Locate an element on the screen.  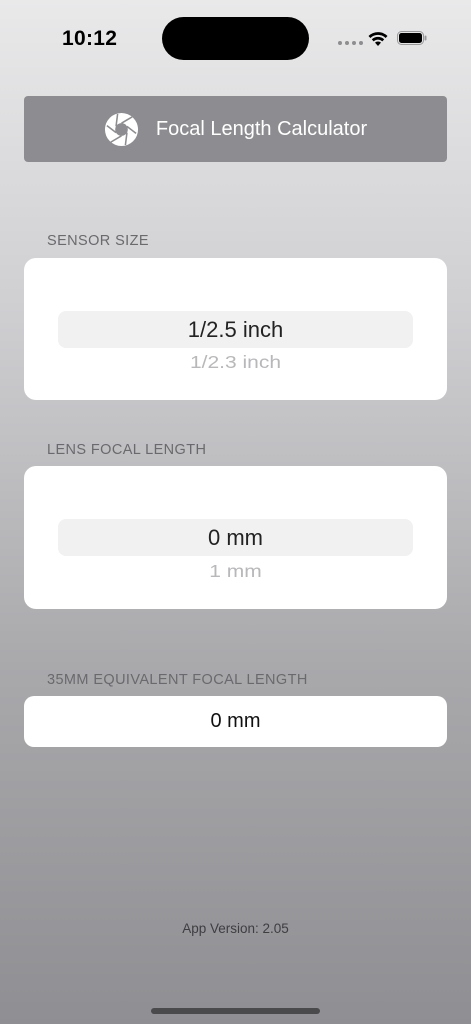
status-time: 10:12 is located at coordinates (90, 38).